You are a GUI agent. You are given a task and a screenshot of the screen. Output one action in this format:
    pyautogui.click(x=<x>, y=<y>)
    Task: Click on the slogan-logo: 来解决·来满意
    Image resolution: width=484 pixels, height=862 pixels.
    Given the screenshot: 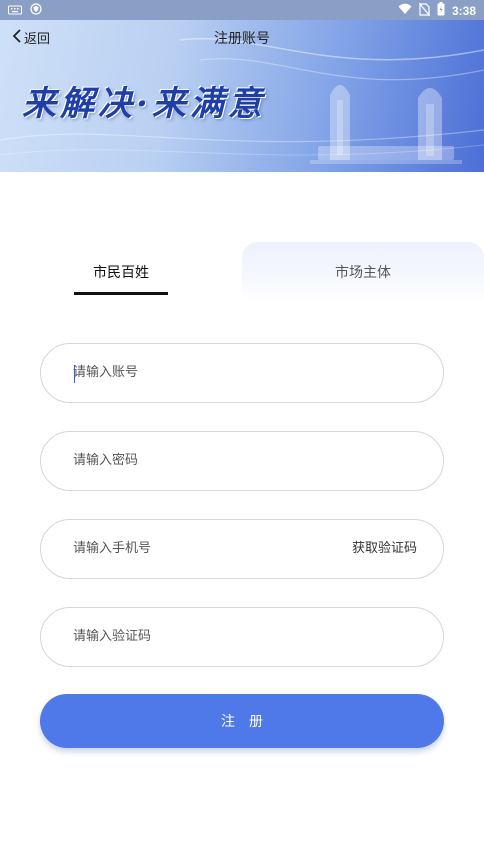 What is the action you would take?
    pyautogui.click(x=144, y=104)
    